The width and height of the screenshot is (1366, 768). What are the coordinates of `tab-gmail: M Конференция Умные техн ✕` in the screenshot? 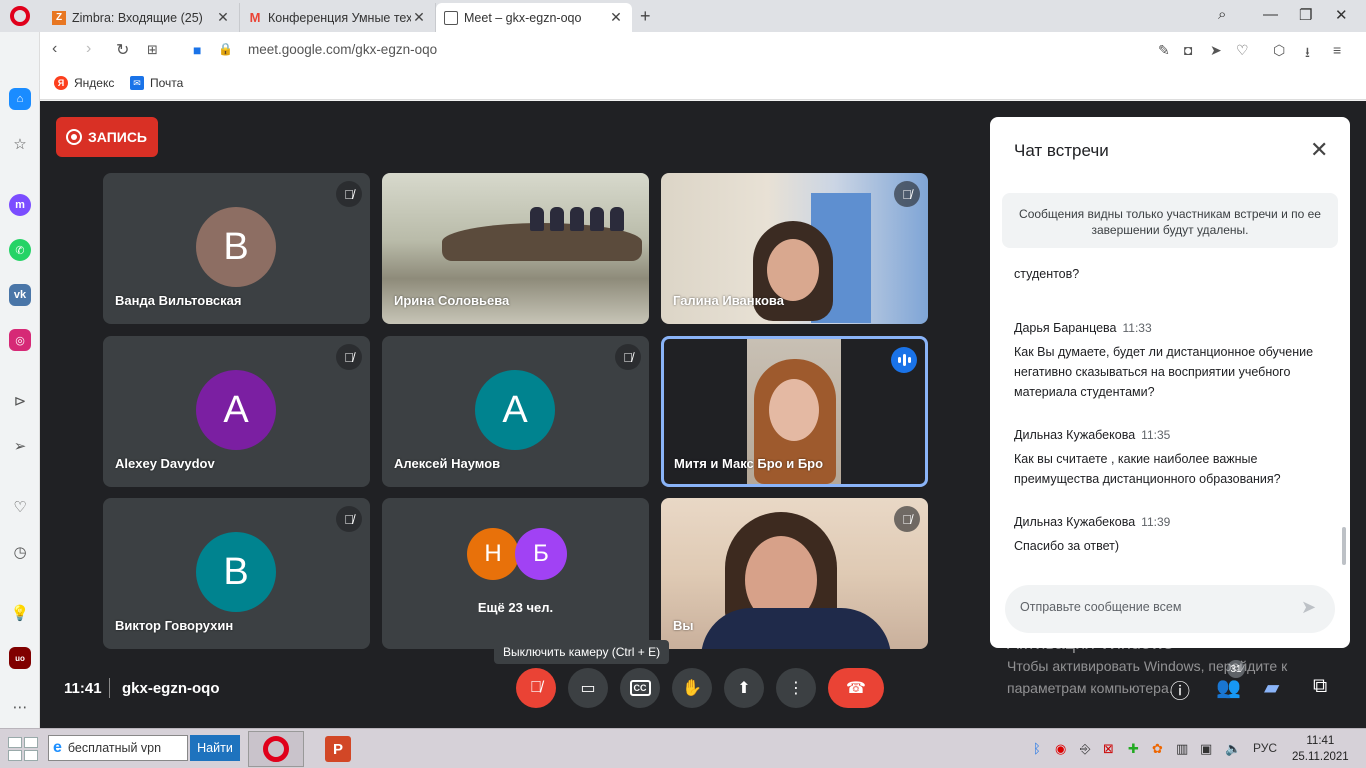 It's located at (338, 17).